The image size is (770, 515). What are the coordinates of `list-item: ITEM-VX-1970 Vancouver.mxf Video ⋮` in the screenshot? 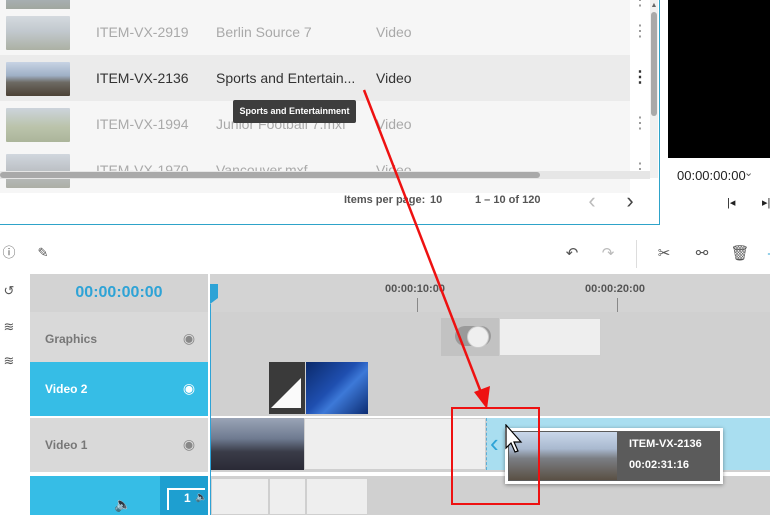 It's located at (324, 170).